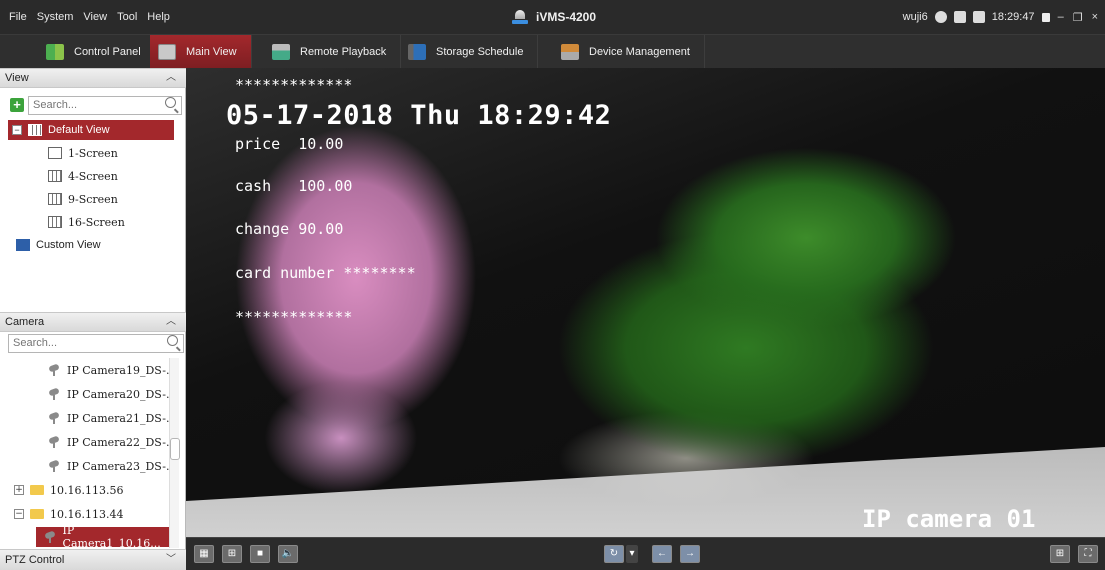  I want to click on camera-list-scrollbar, so click(174, 453).